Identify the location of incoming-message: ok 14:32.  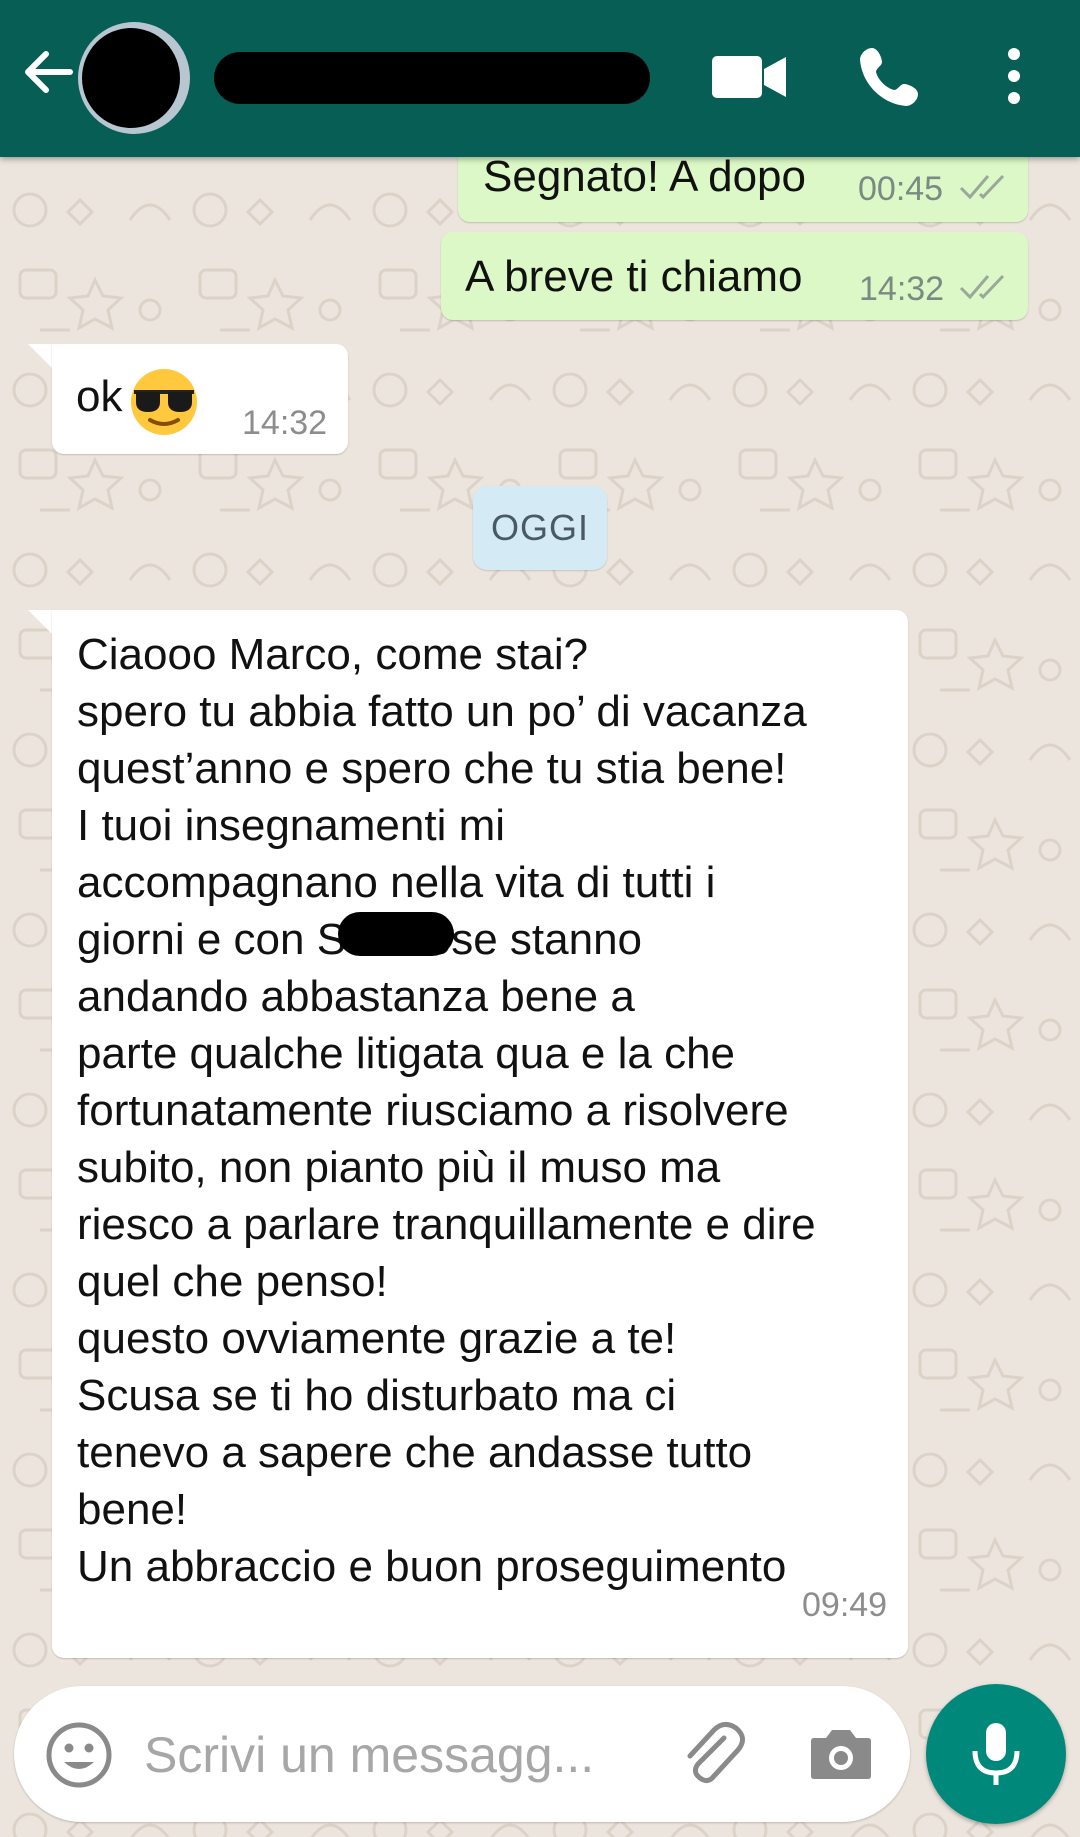
(200, 399).